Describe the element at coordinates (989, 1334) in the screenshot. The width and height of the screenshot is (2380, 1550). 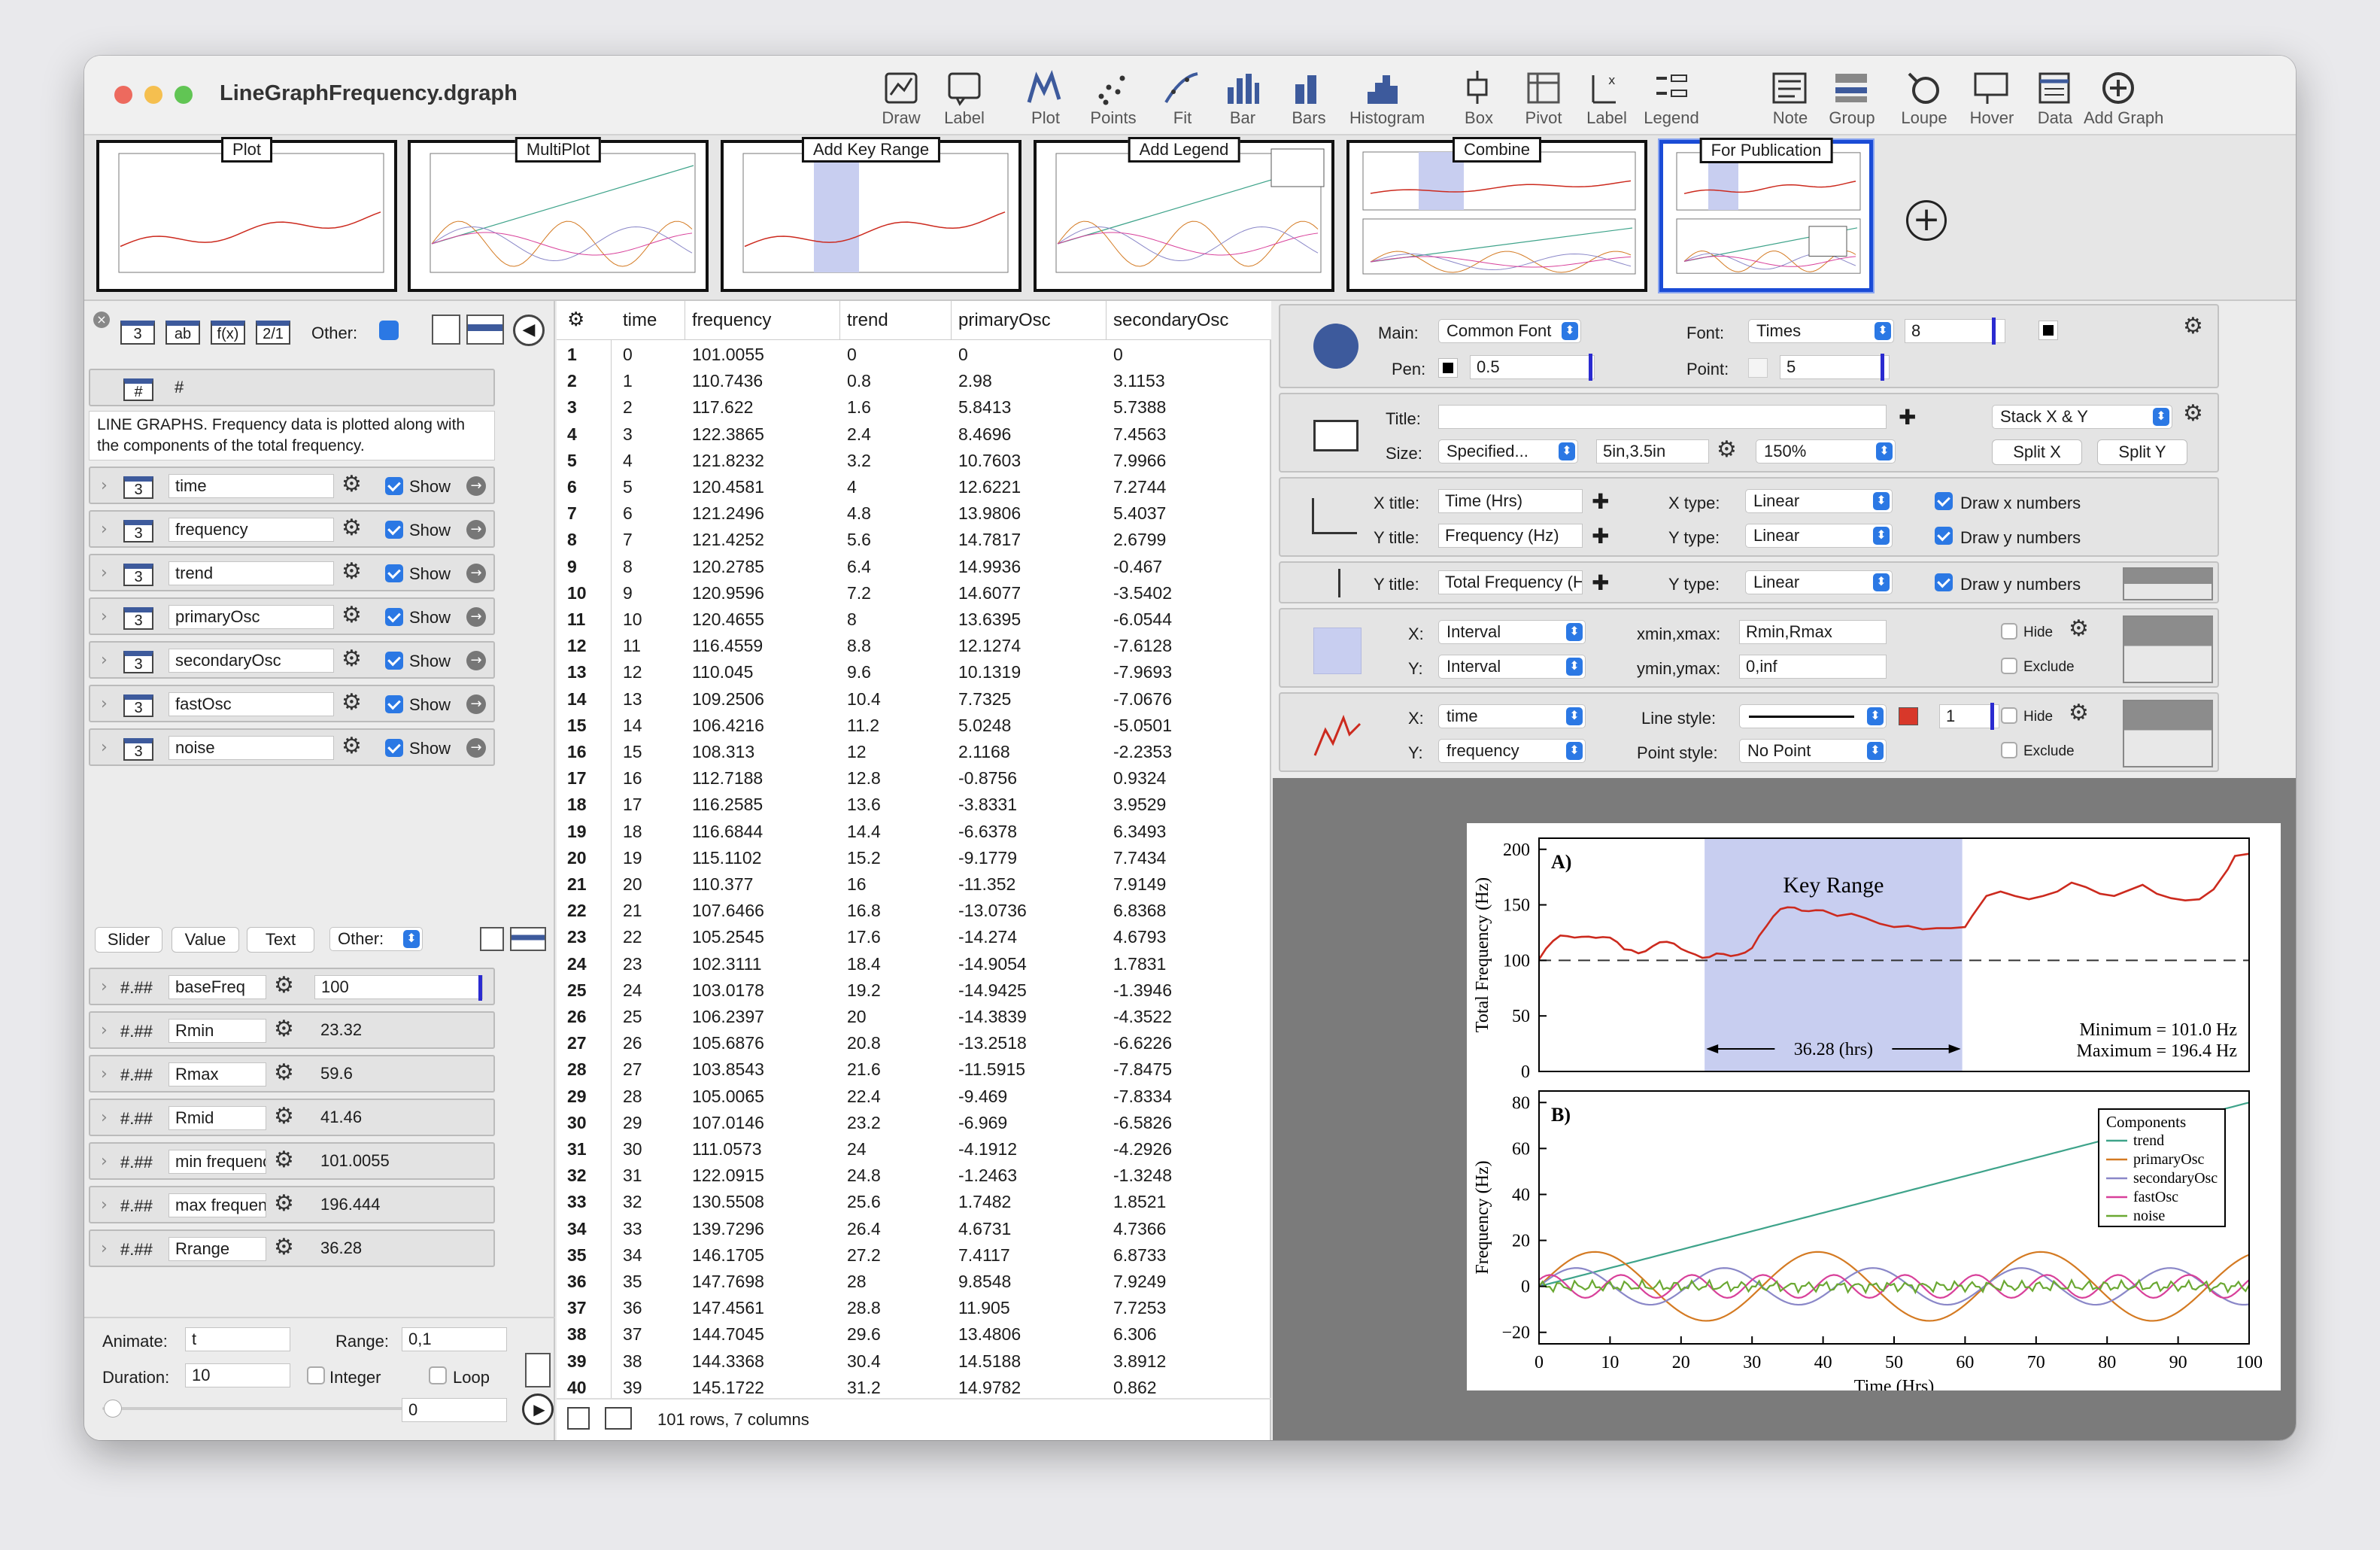
I see `table-cell: 13.4806` at that location.